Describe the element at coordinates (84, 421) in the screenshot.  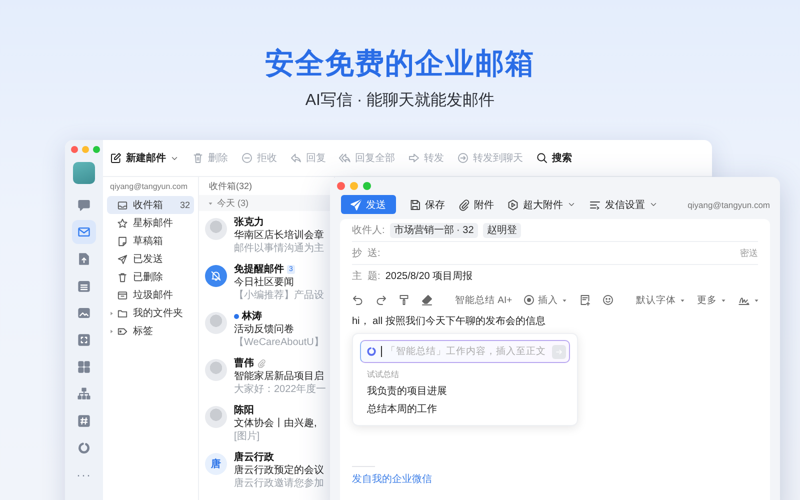
I see `hash-icon` at that location.